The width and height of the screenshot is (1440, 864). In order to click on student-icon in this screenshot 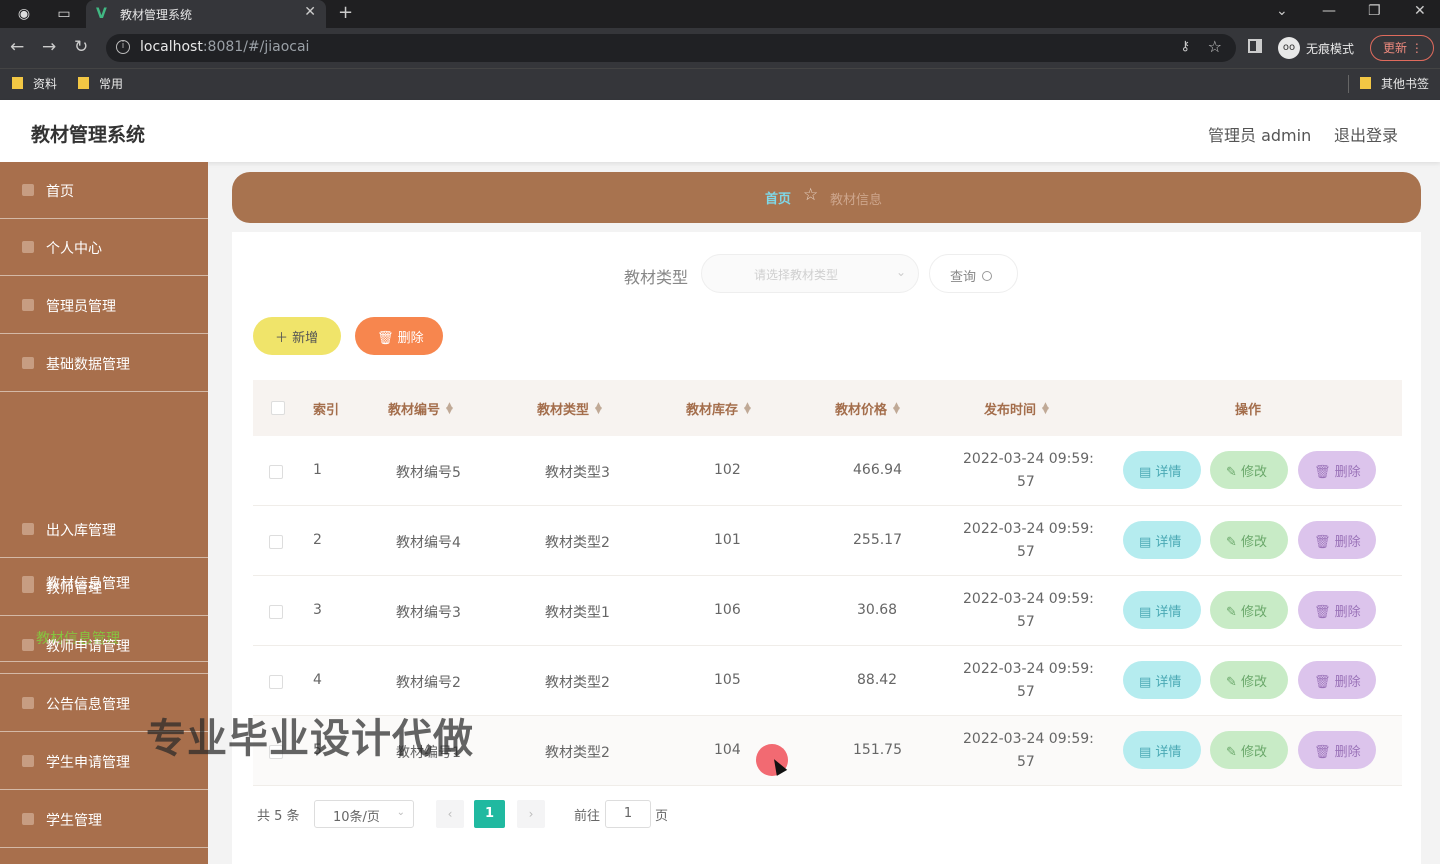, I will do `click(28, 819)`.